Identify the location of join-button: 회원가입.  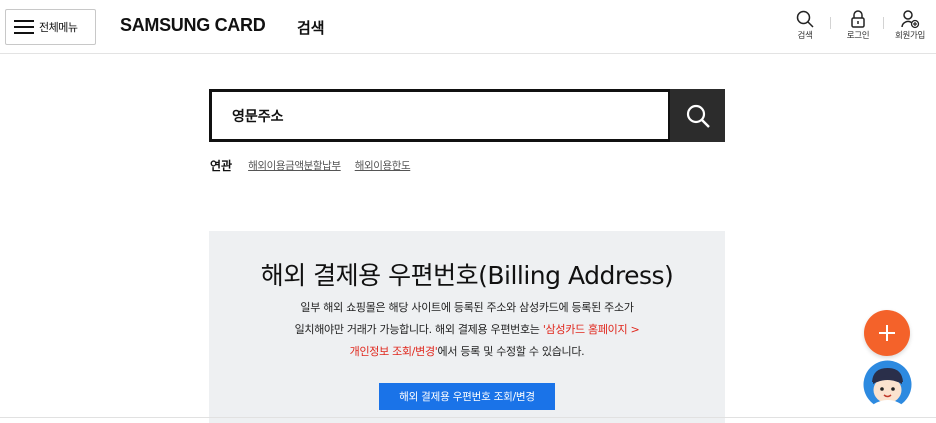
(910, 25).